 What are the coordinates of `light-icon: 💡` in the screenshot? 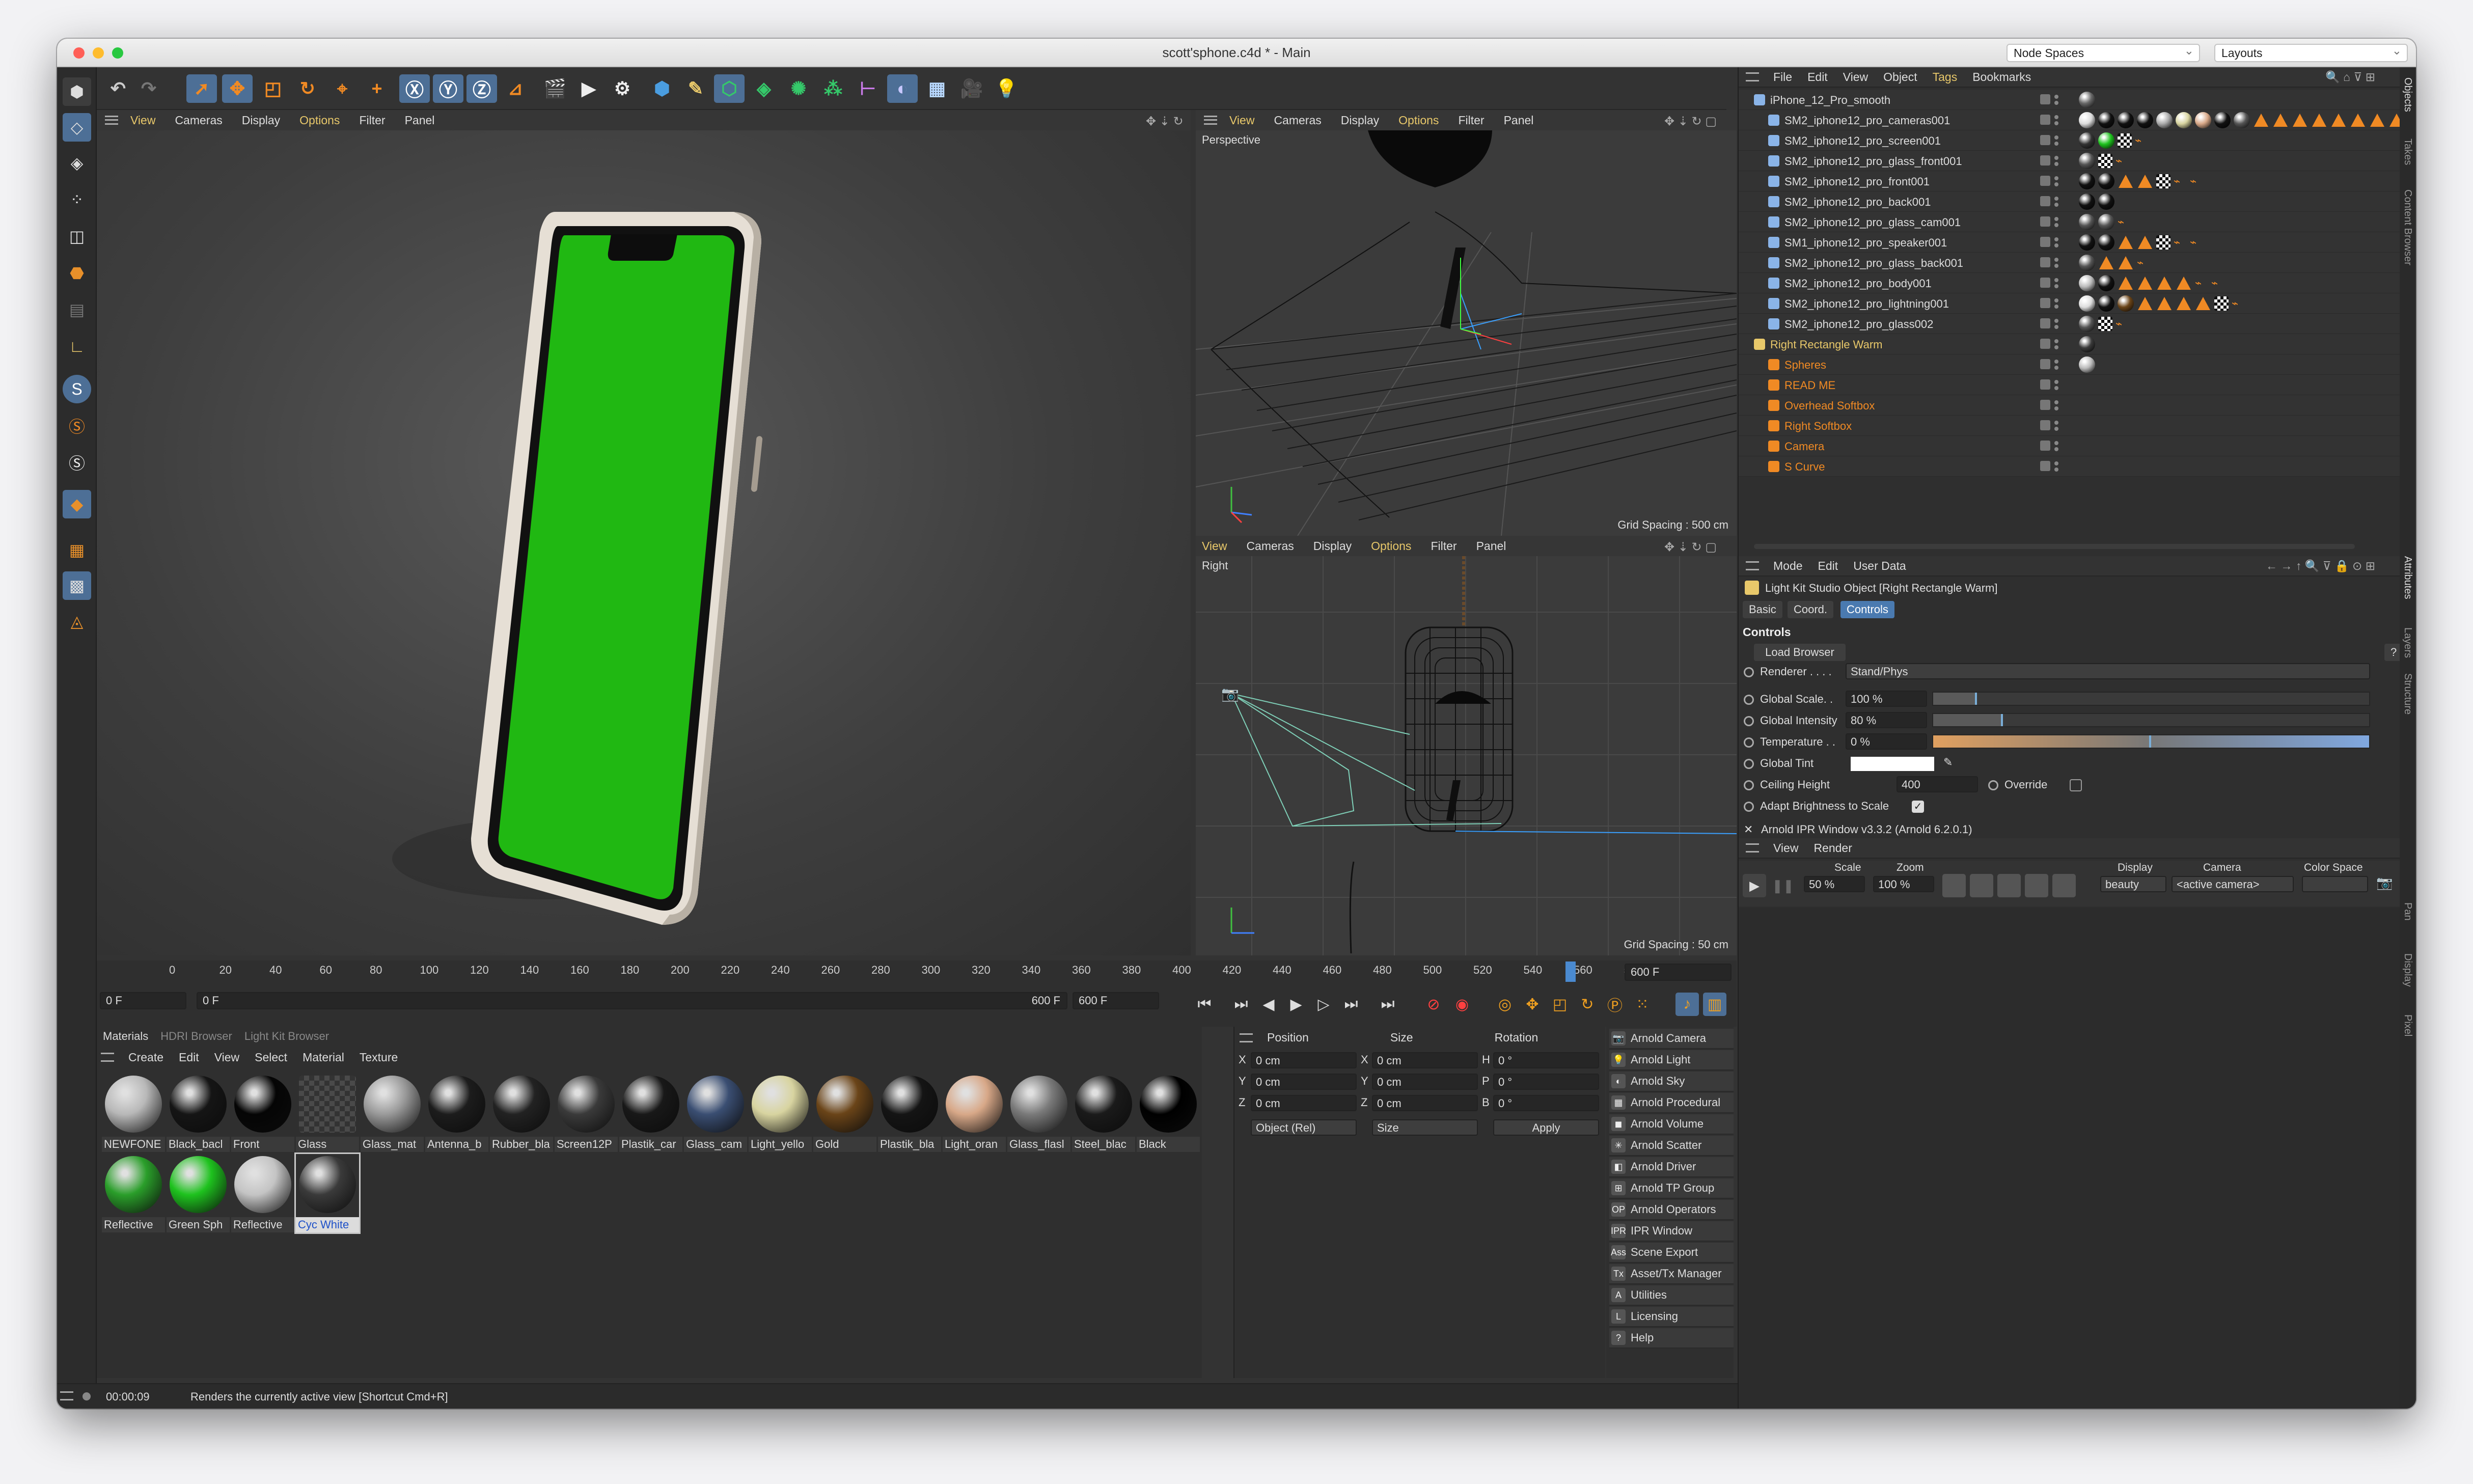 It's located at (1006, 89).